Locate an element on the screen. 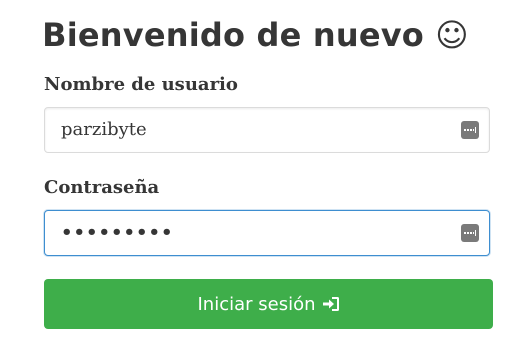  username-field: parzibyte is located at coordinates (267, 130).